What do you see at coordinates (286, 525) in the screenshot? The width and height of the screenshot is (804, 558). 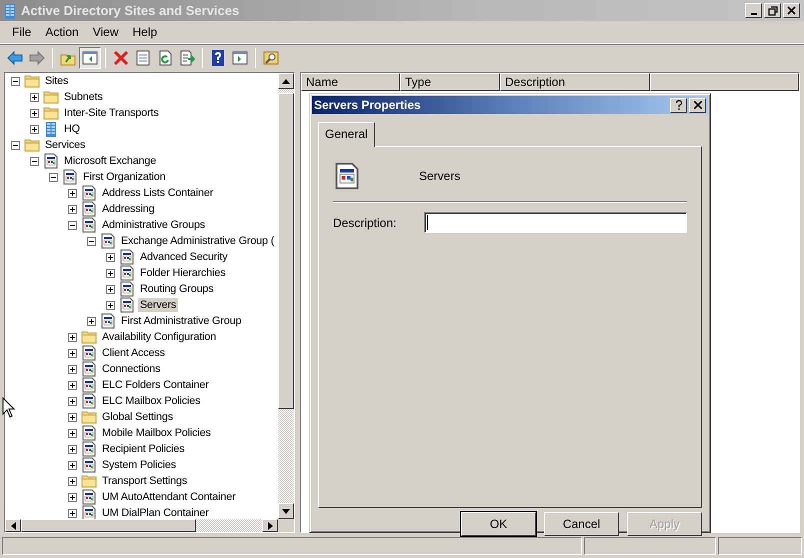 I see `scrollbar-corner` at bounding box center [286, 525].